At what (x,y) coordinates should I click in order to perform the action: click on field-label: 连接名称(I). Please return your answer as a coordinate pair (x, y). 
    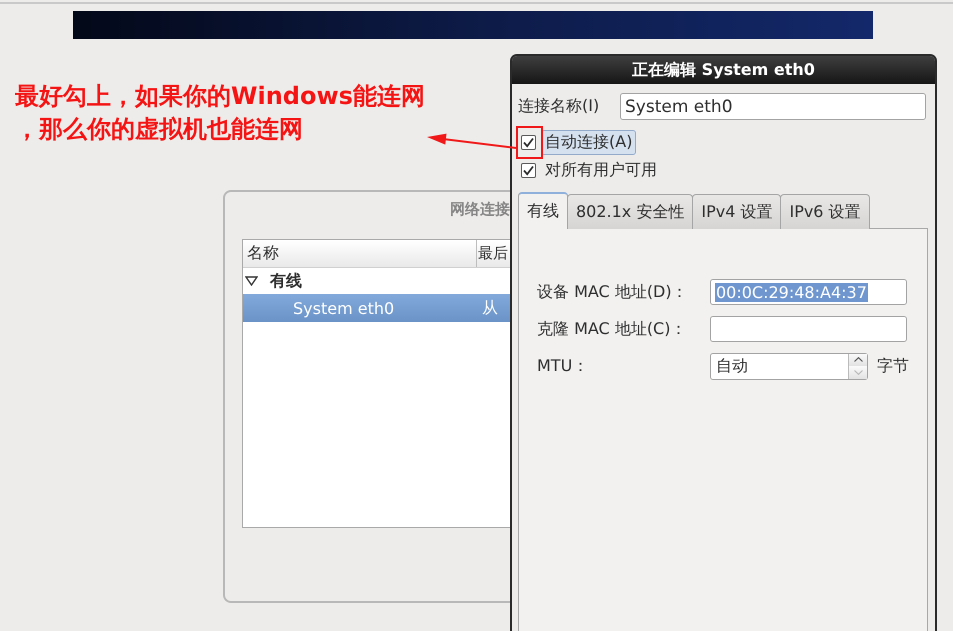
    Looking at the image, I should click on (559, 106).